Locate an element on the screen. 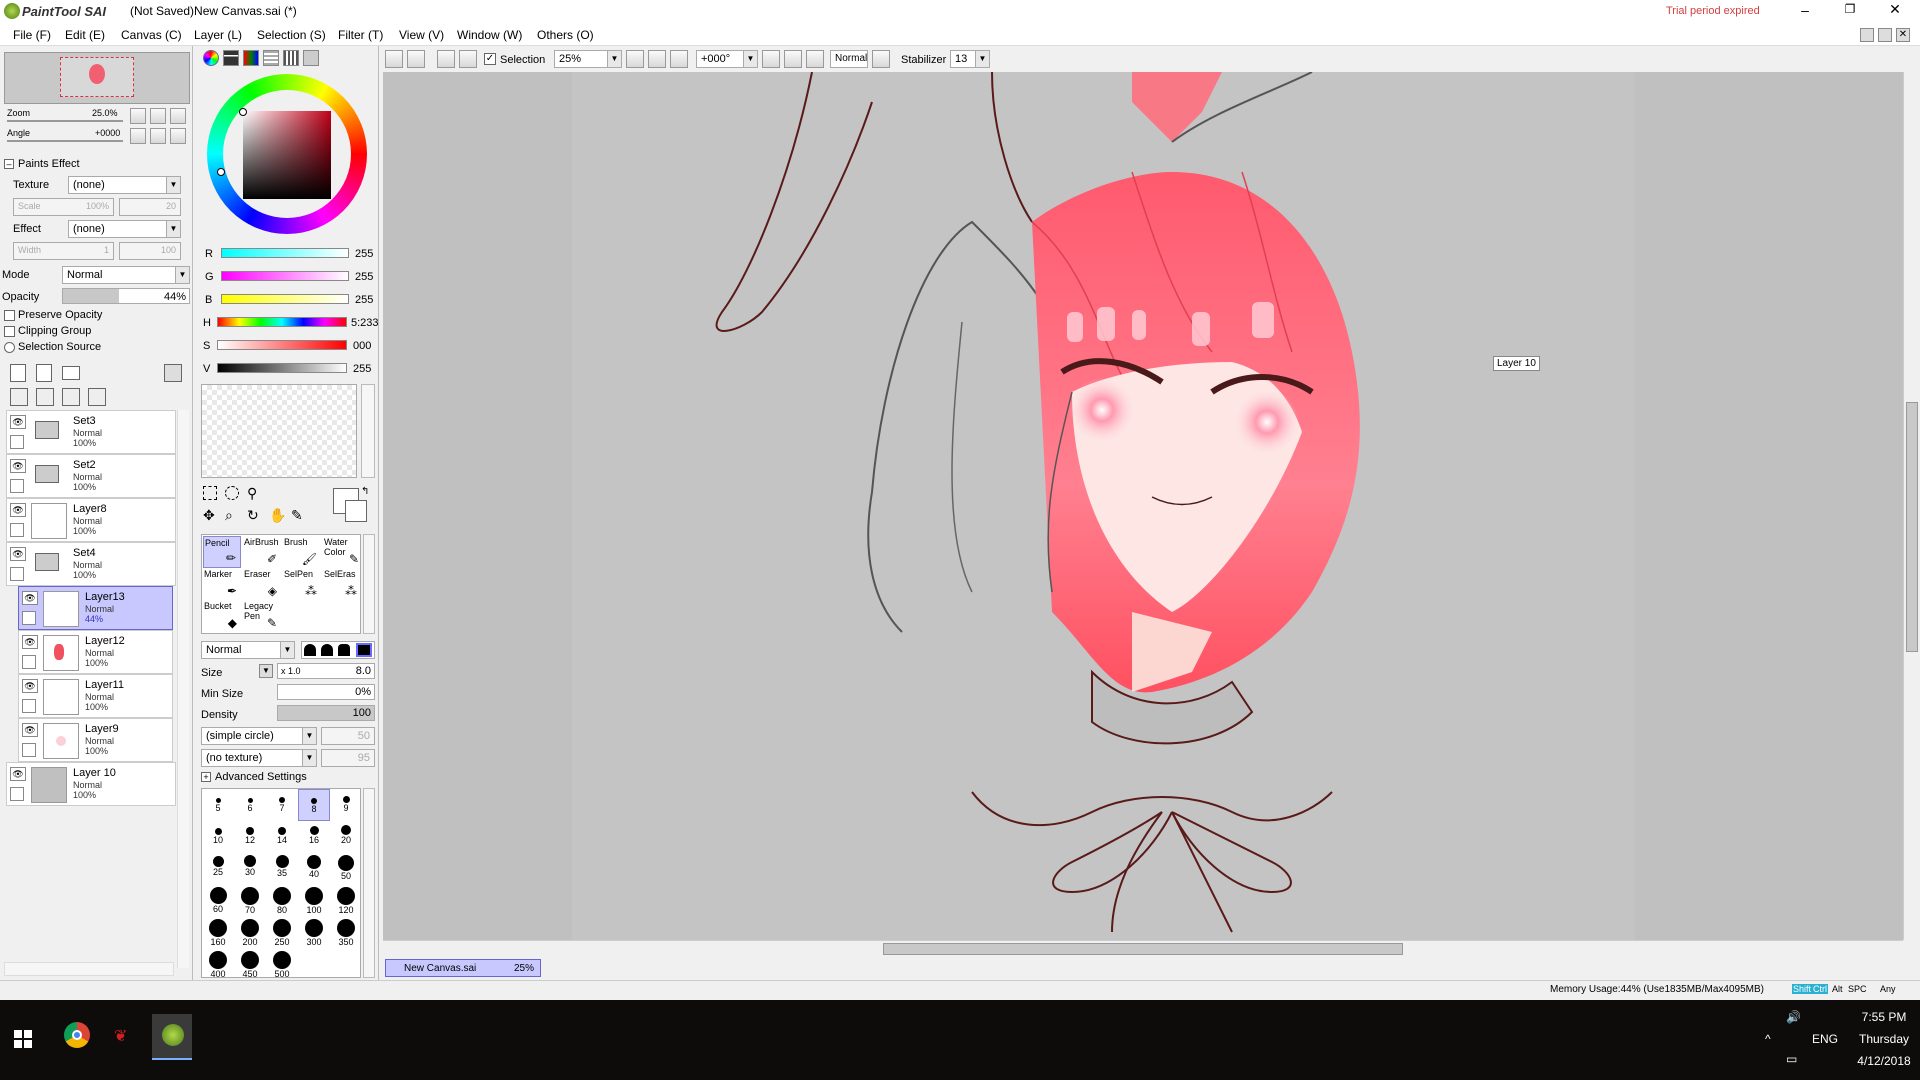  layer-row-set2: 👁 Set2 Normal 100% is located at coordinates (91, 476).